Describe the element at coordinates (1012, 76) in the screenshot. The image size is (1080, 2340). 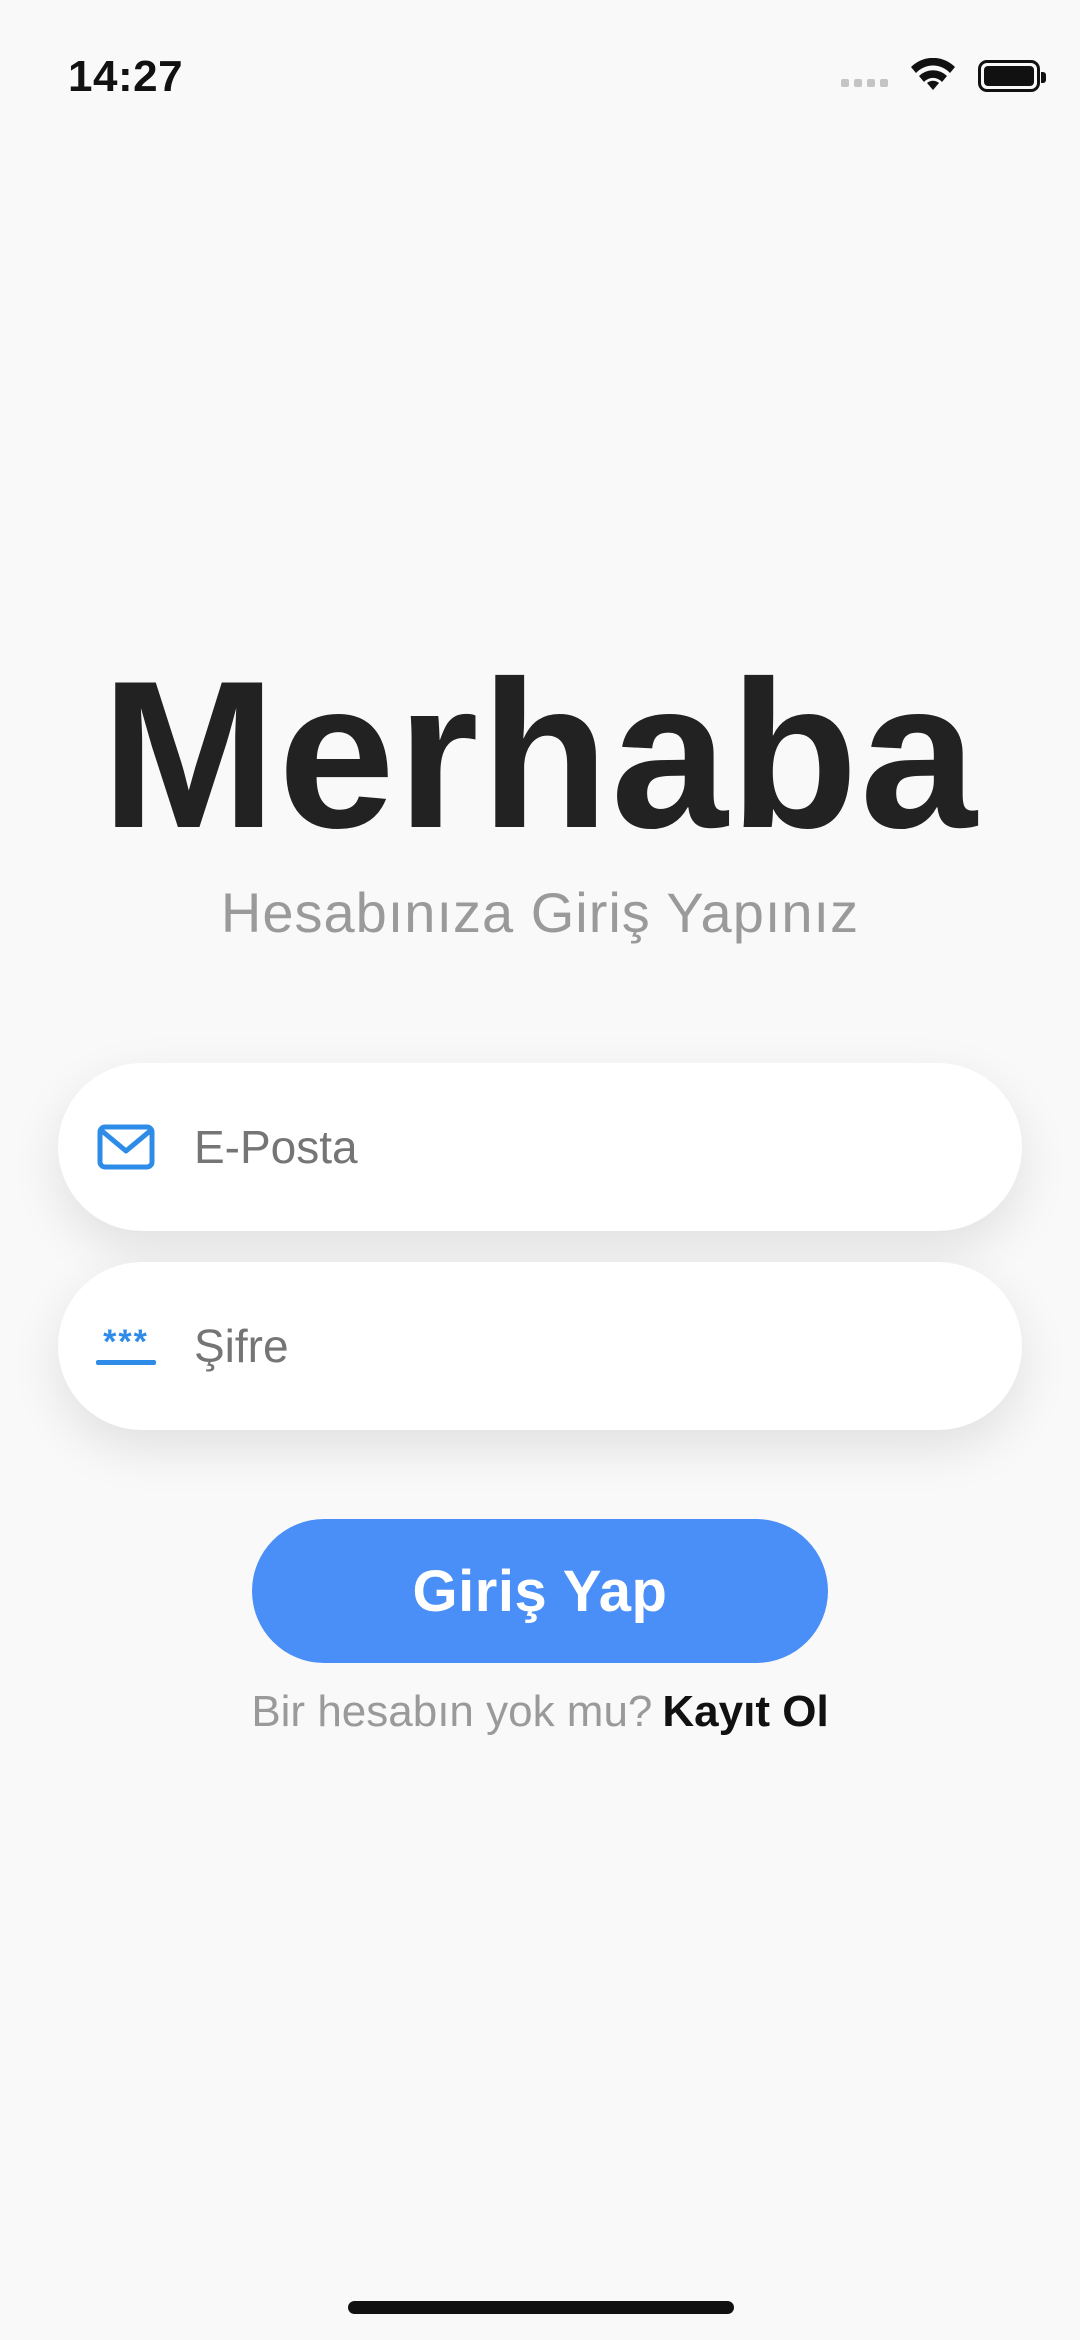
I see `battery-icon` at that location.